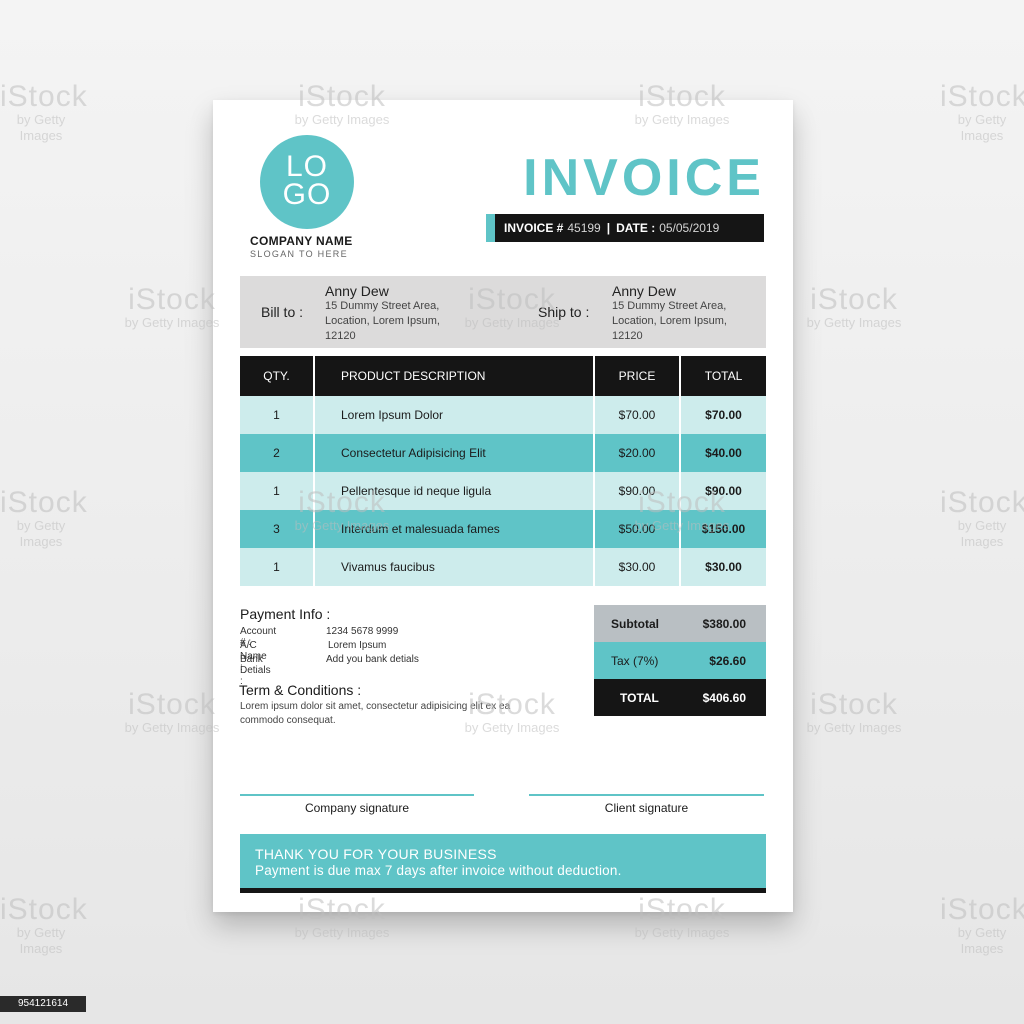 The width and height of the screenshot is (1024, 1024). I want to click on table-row: 1 Lorem Ipsum Dolor $70.00 $70.00, so click(503, 415).